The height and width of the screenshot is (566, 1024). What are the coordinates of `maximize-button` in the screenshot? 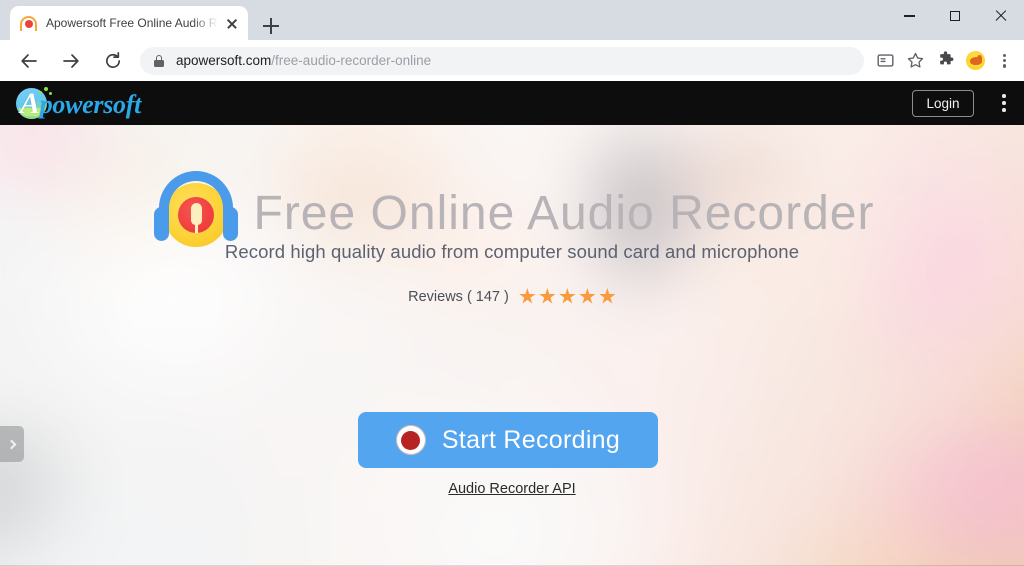 It's located at (955, 16).